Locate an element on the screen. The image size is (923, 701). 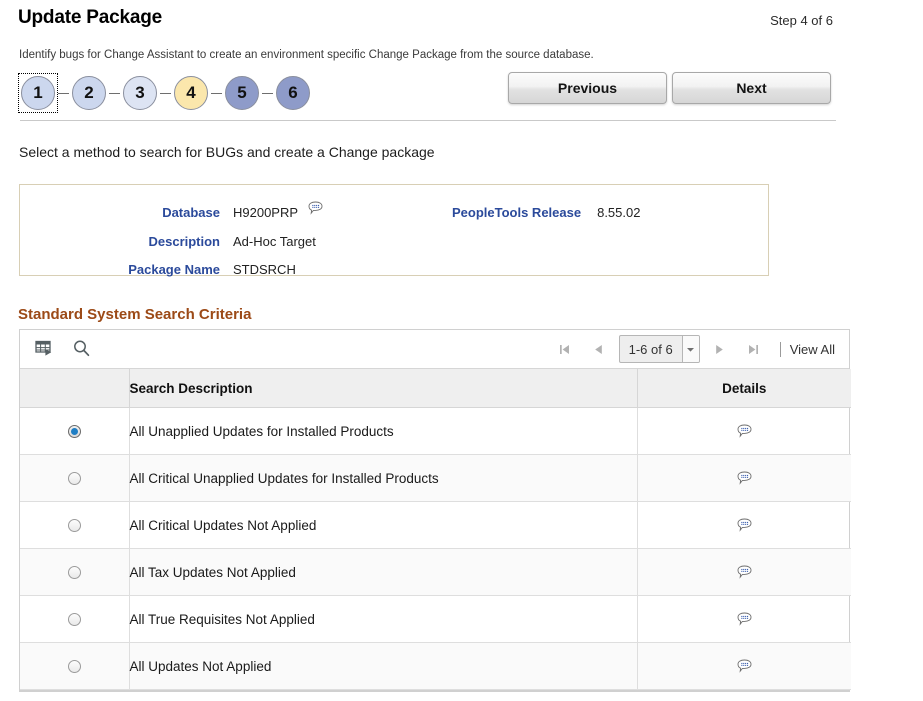
search-description-cell: All Critical Updates Not Applied is located at coordinates (383, 525).